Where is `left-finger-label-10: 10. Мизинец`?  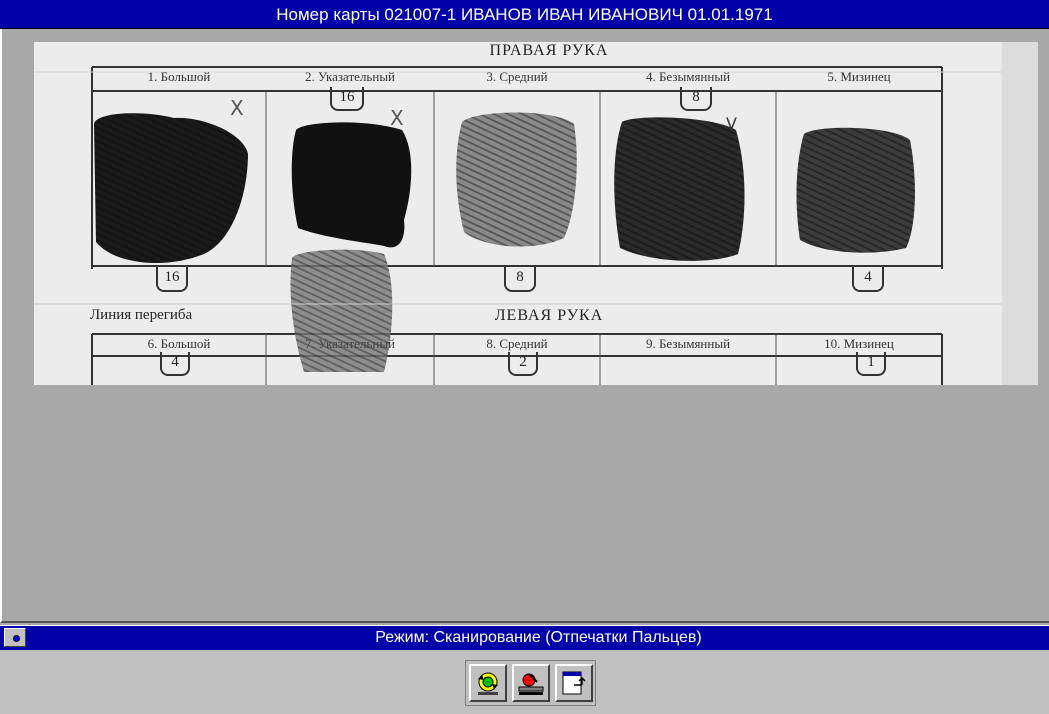 left-finger-label-10: 10. Мизинец is located at coordinates (859, 343).